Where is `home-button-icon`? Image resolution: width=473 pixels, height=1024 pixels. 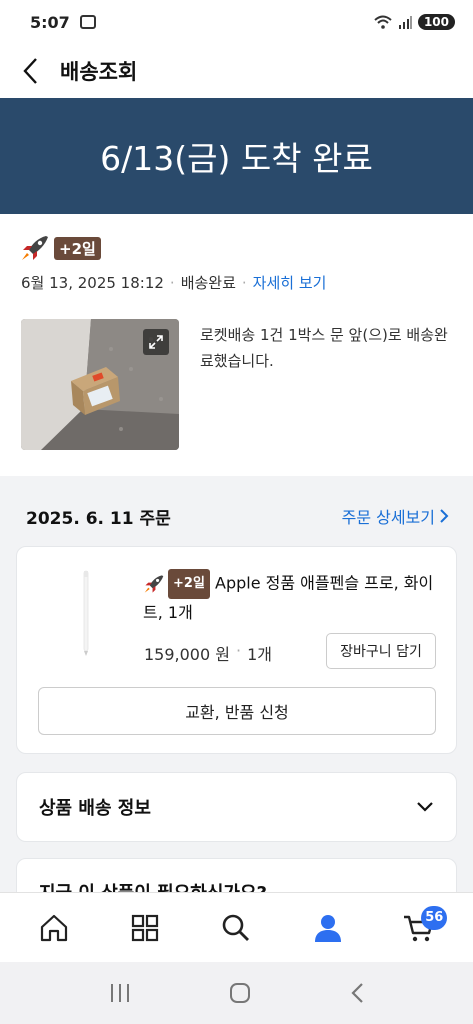
home-button-icon is located at coordinates (240, 993).